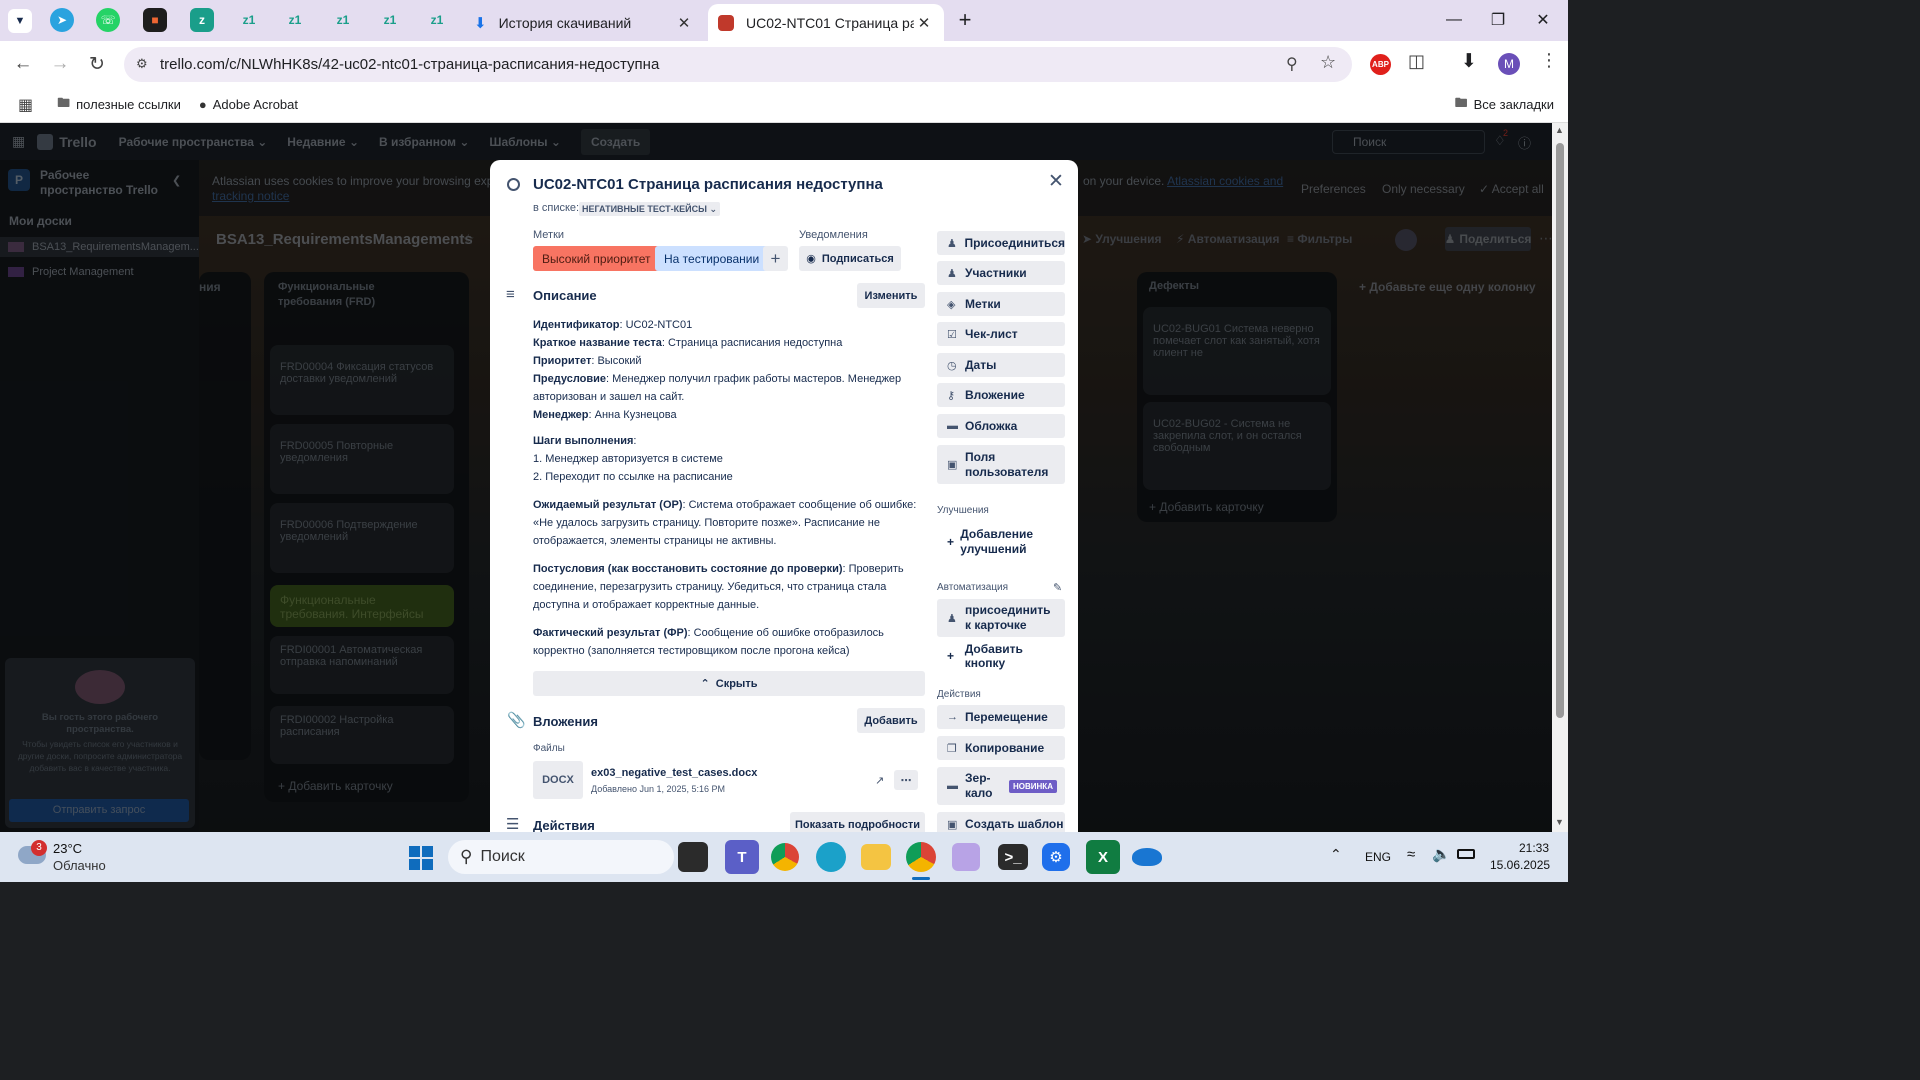  I want to click on whatsapp-icon: ☏, so click(108, 20).